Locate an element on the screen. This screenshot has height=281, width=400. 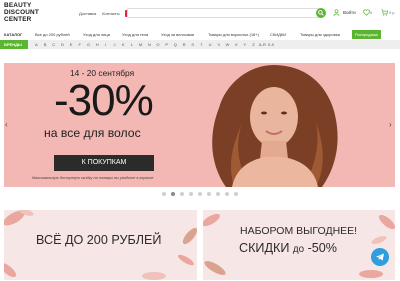
nav-item-body-care: Уход для тела is located at coordinates (135, 34).